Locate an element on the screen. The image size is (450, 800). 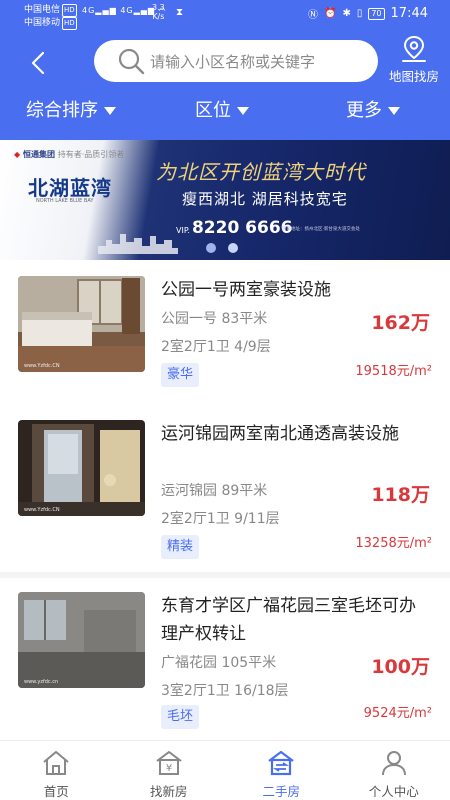
banner-tagline: 瘦西湖北 湖居科技宽宅 is located at coordinates (265, 199).